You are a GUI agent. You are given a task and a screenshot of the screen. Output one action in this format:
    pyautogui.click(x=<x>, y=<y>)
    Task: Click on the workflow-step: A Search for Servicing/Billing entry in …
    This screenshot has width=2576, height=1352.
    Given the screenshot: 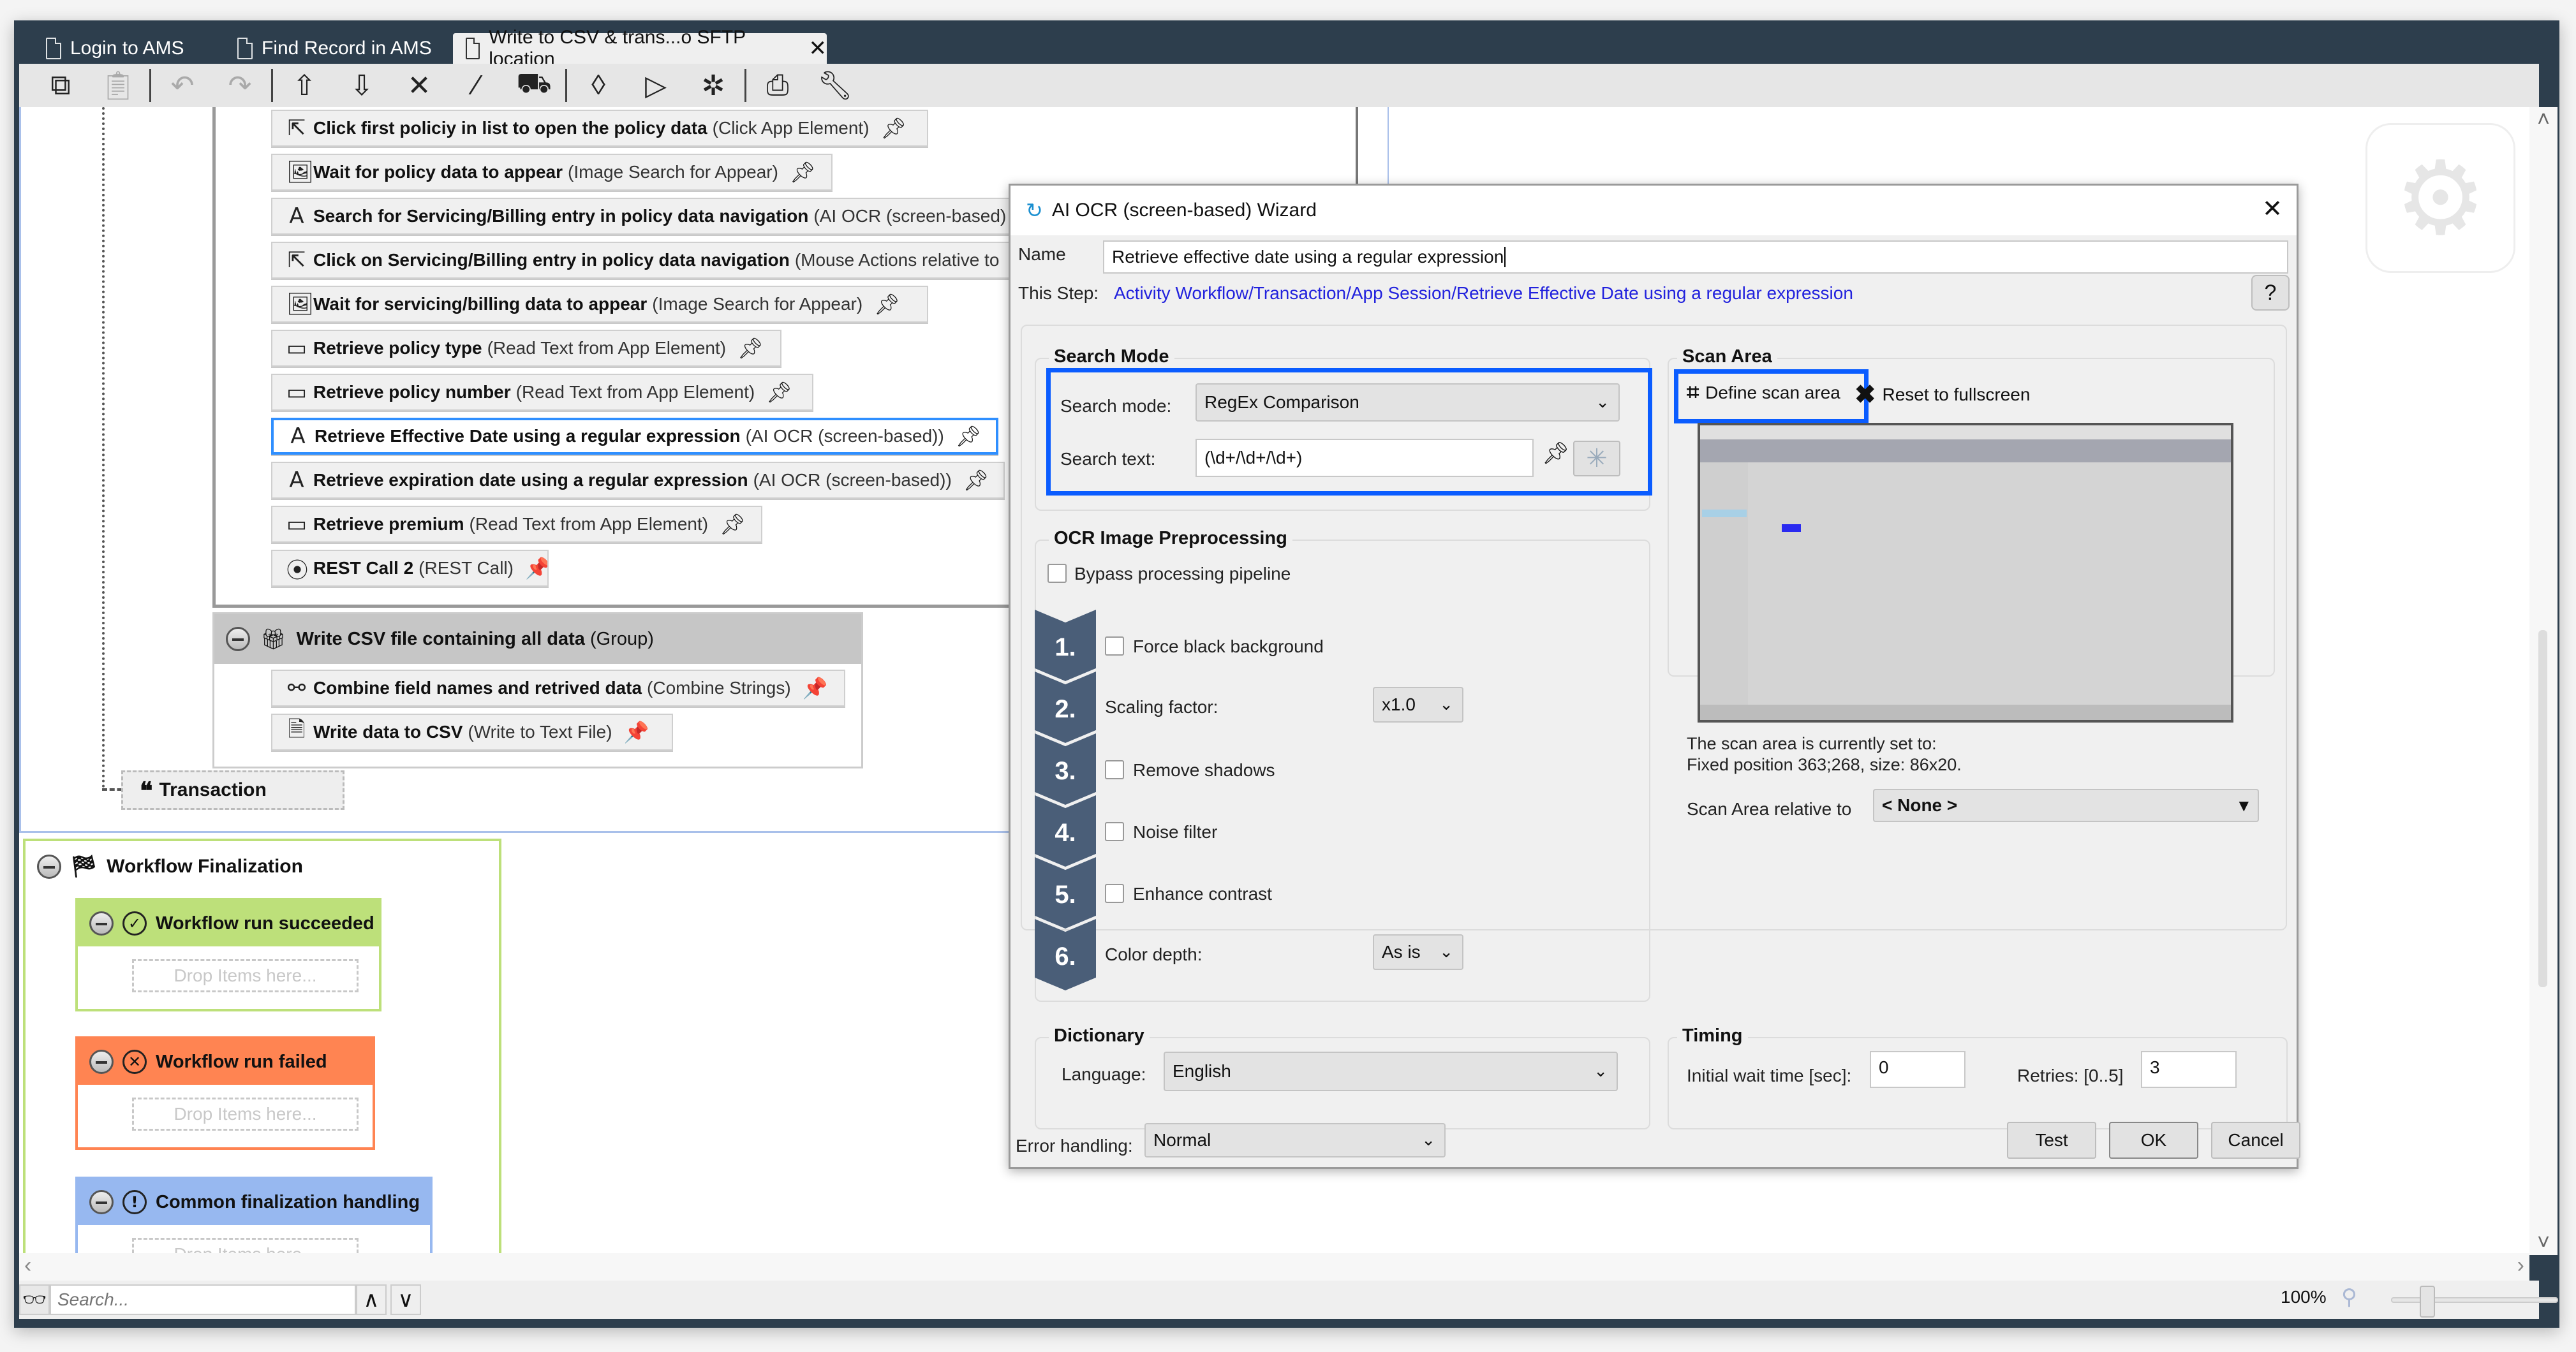 What is the action you would take?
    pyautogui.click(x=673, y=216)
    